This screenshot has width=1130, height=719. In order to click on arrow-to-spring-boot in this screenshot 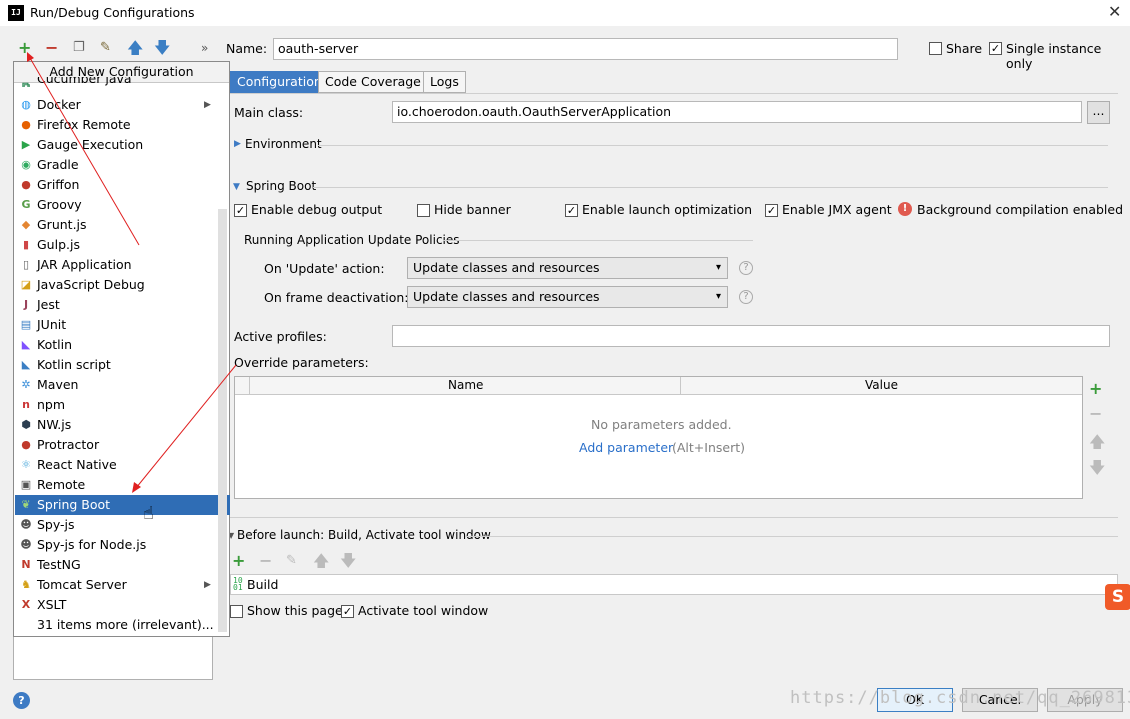, I will do `click(186, 426)`.